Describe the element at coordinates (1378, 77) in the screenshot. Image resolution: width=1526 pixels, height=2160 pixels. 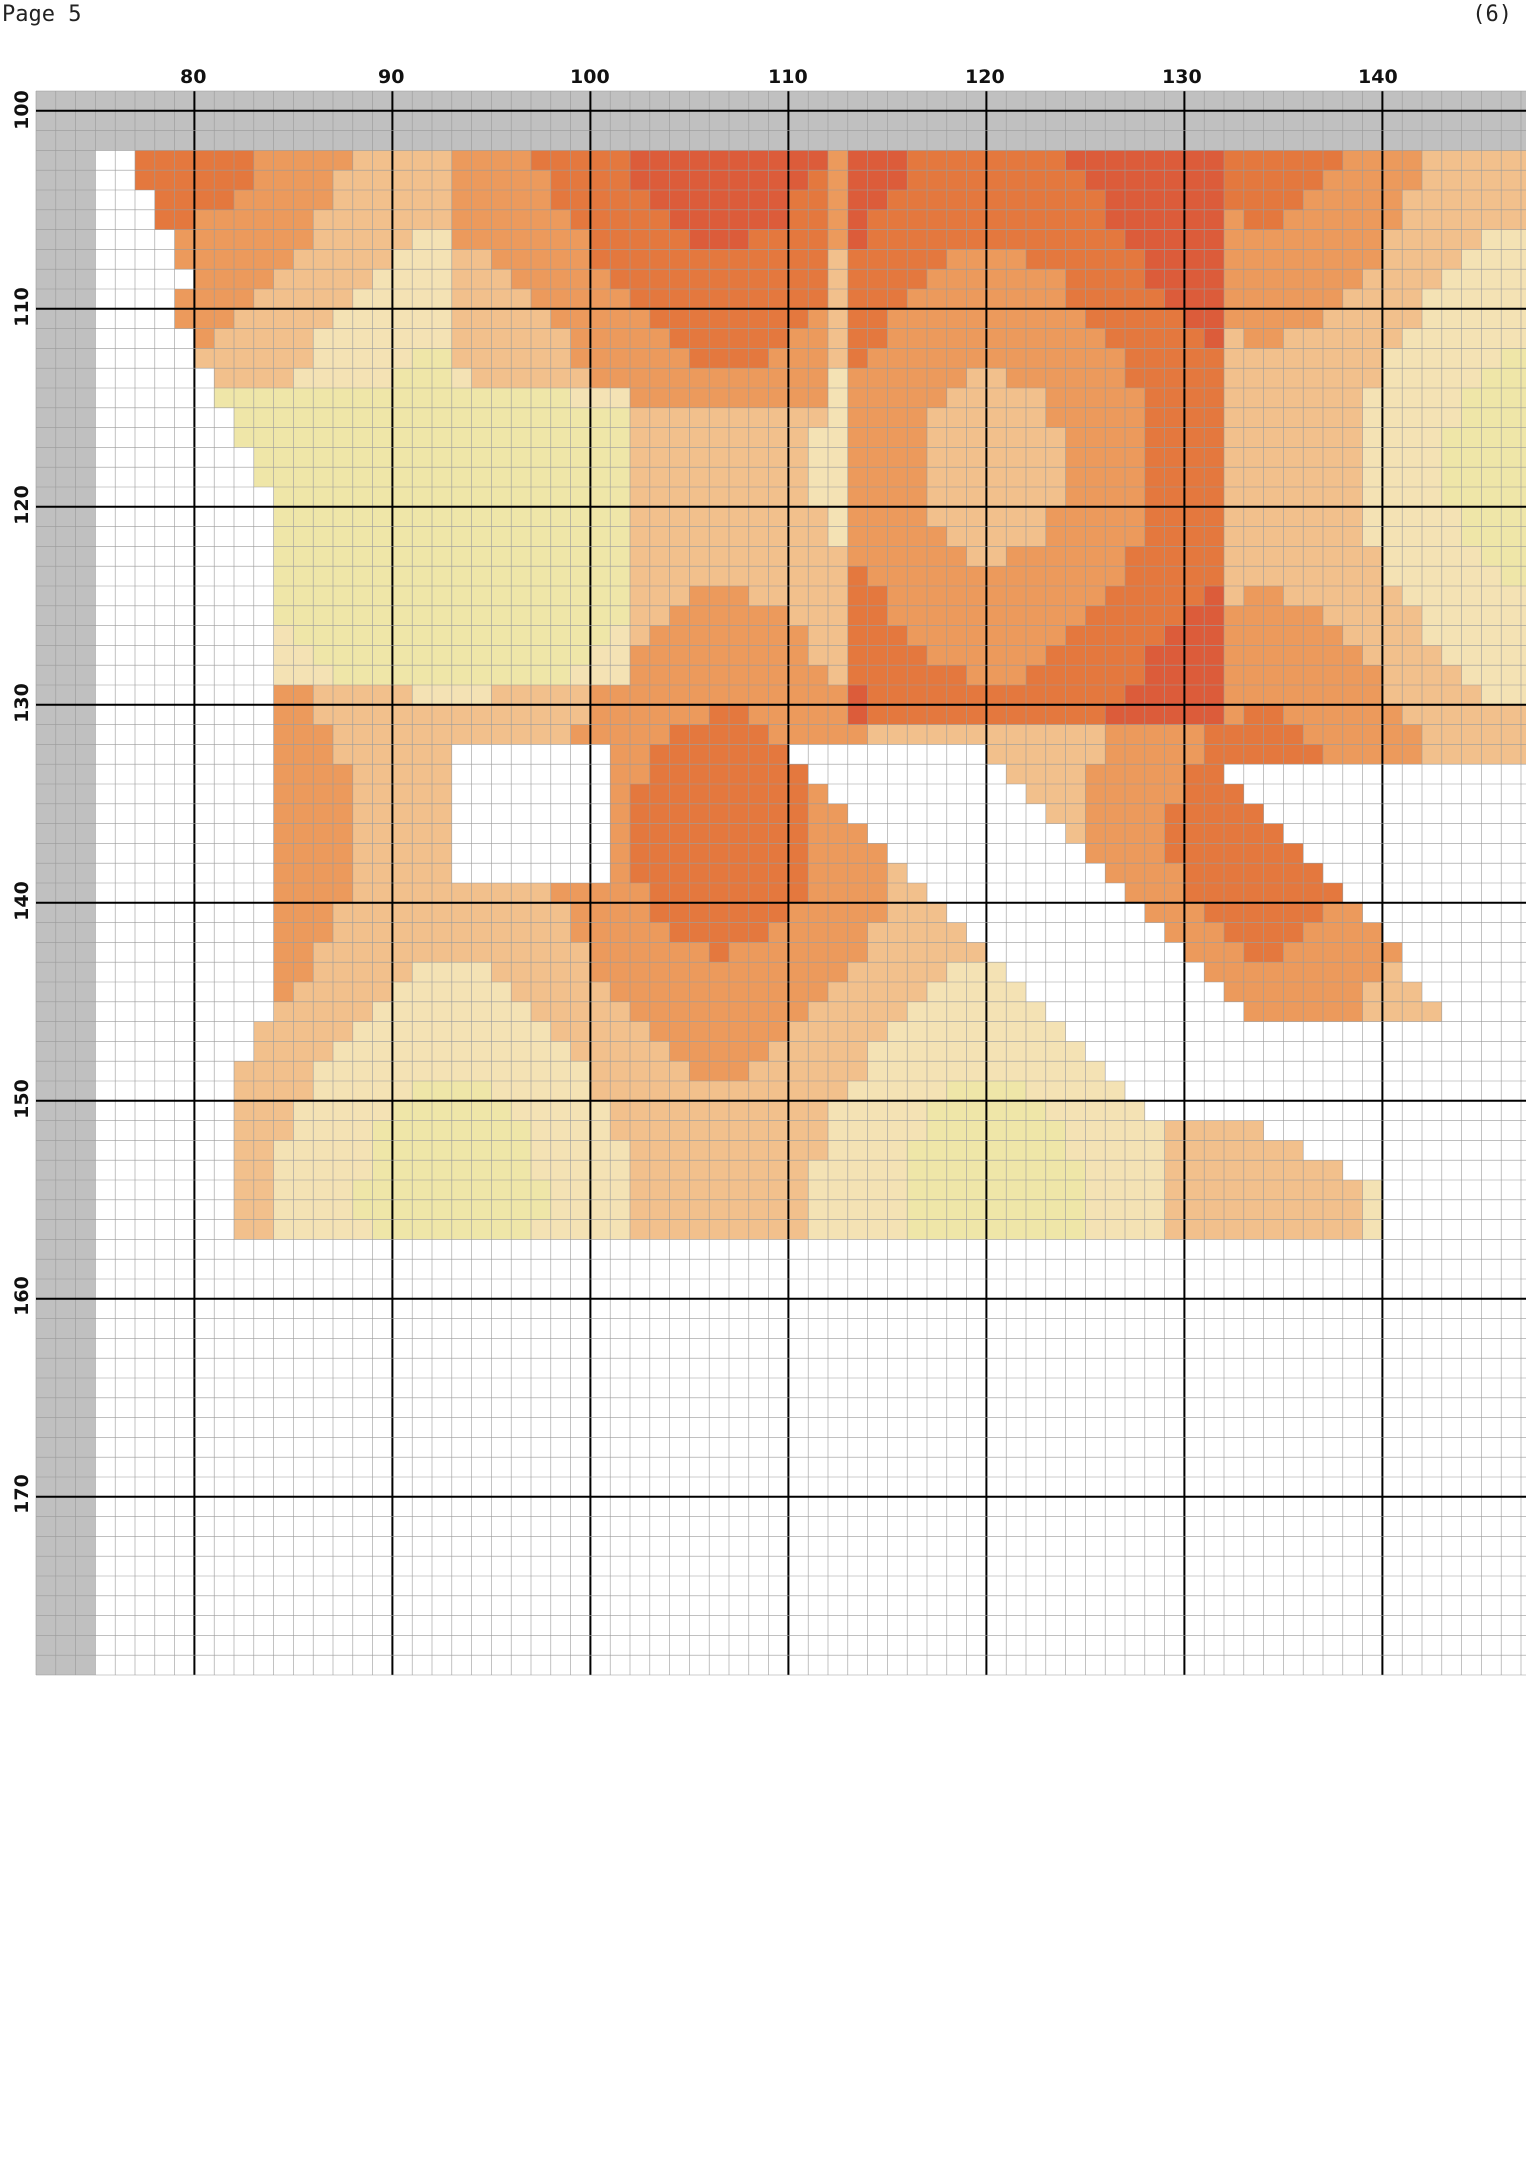
I see `column-label-140: 140` at that location.